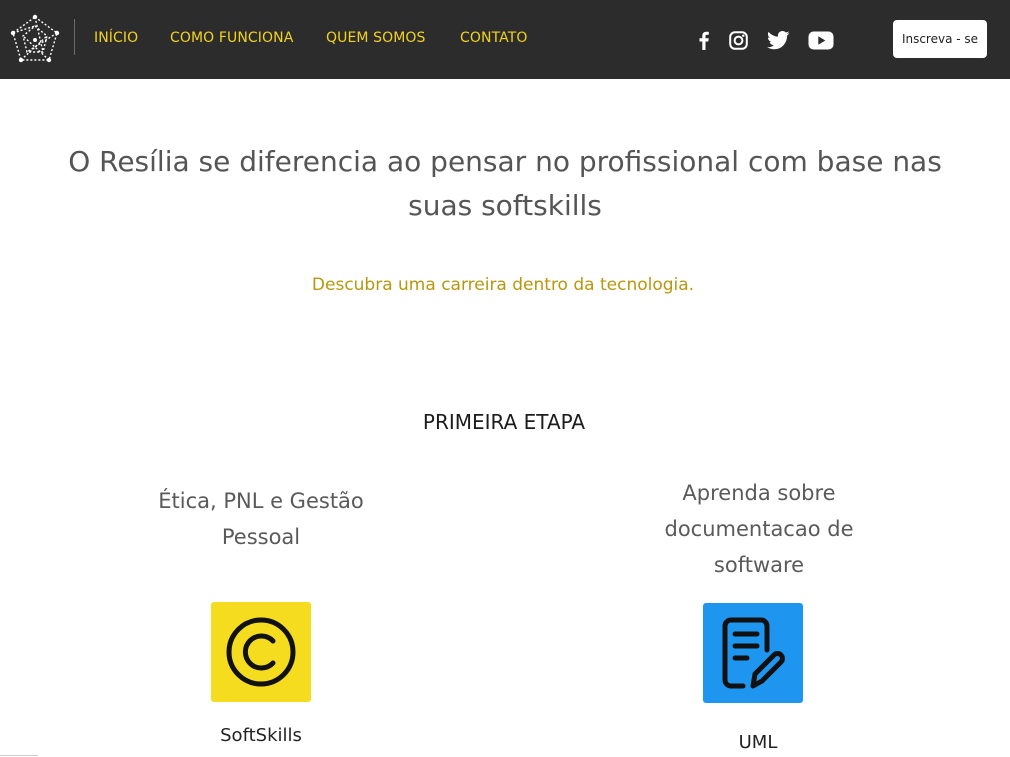 The width and height of the screenshot is (1010, 757). I want to click on twitter-icon, so click(778, 40).